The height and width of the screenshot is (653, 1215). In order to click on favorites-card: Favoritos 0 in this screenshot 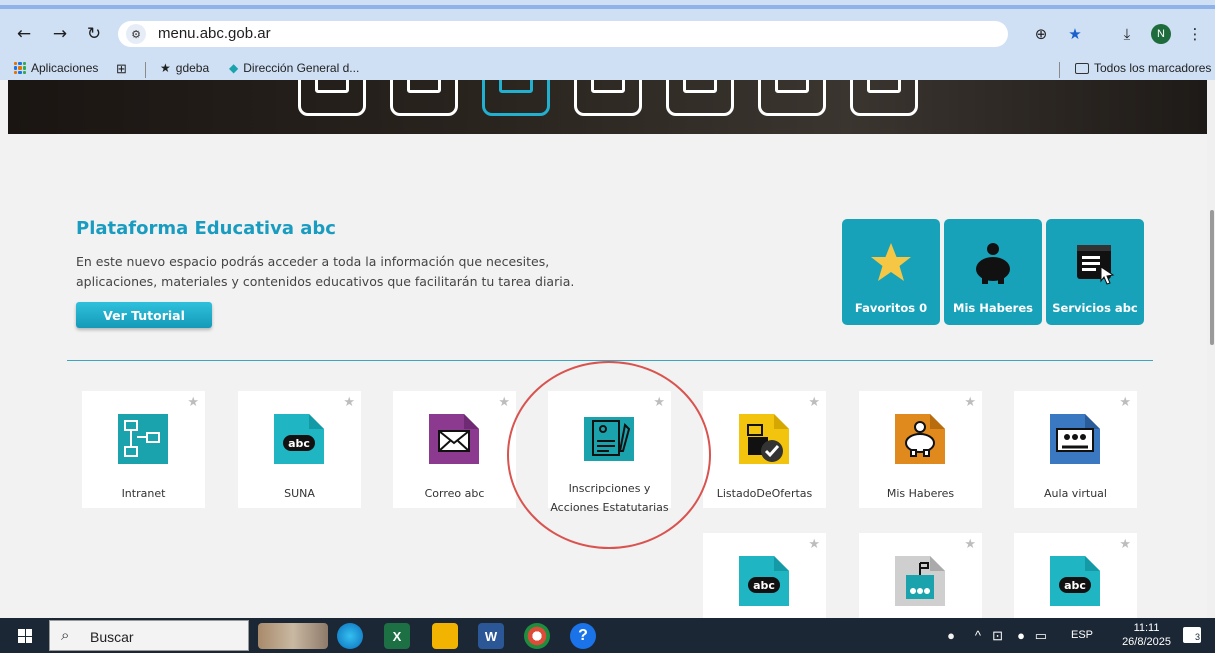, I will do `click(891, 272)`.